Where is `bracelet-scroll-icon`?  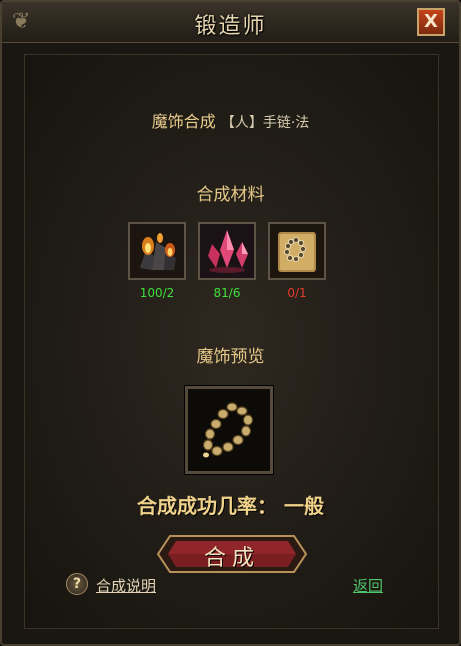
bracelet-scroll-icon is located at coordinates (297, 251).